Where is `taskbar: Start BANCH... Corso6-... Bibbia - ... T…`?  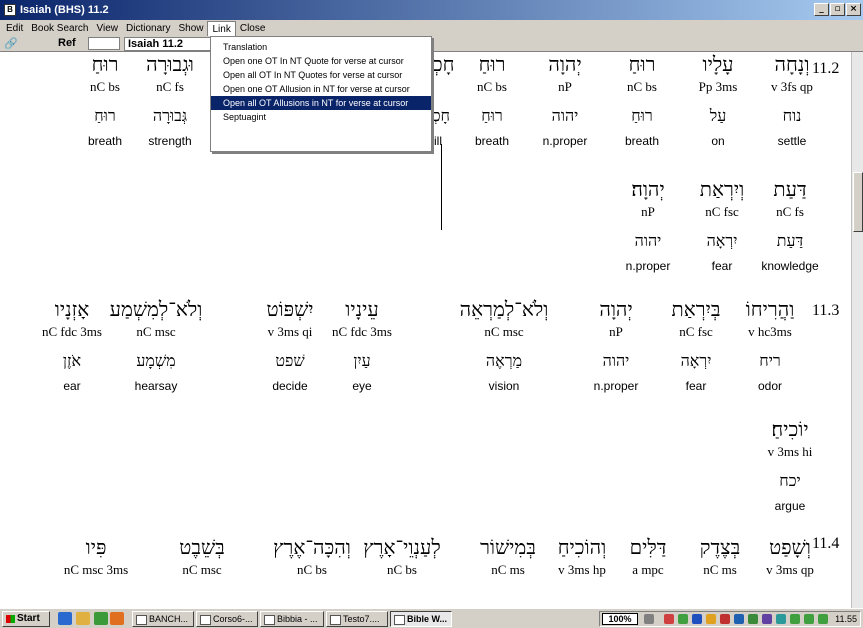 taskbar: Start BANCH... Corso6-... Bibbia - ... T… is located at coordinates (431, 618).